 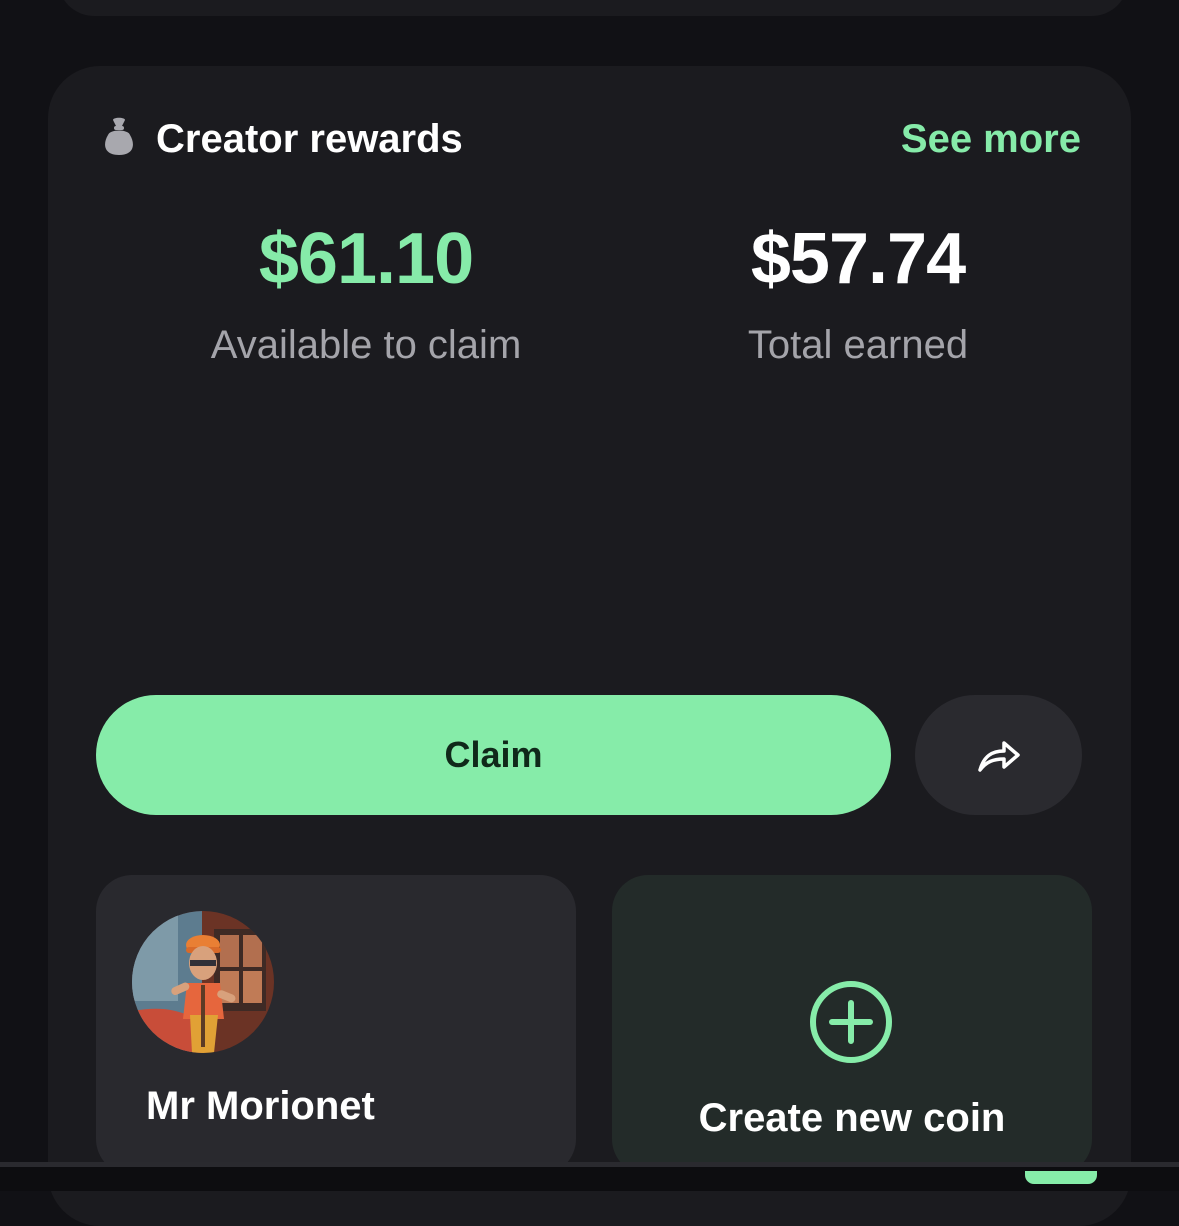 I want to click on create-new-coin-label: Create new coin, so click(x=852, y=1118).